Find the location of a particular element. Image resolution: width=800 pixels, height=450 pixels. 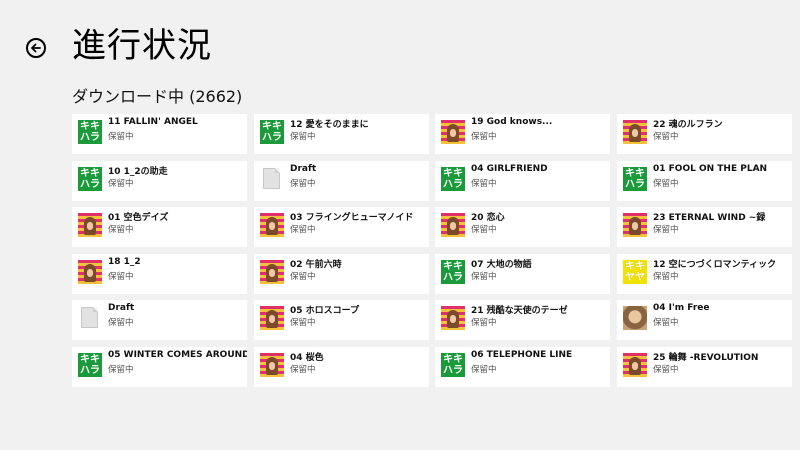

item-title: 22 魂のルフラン is located at coordinates (688, 125).